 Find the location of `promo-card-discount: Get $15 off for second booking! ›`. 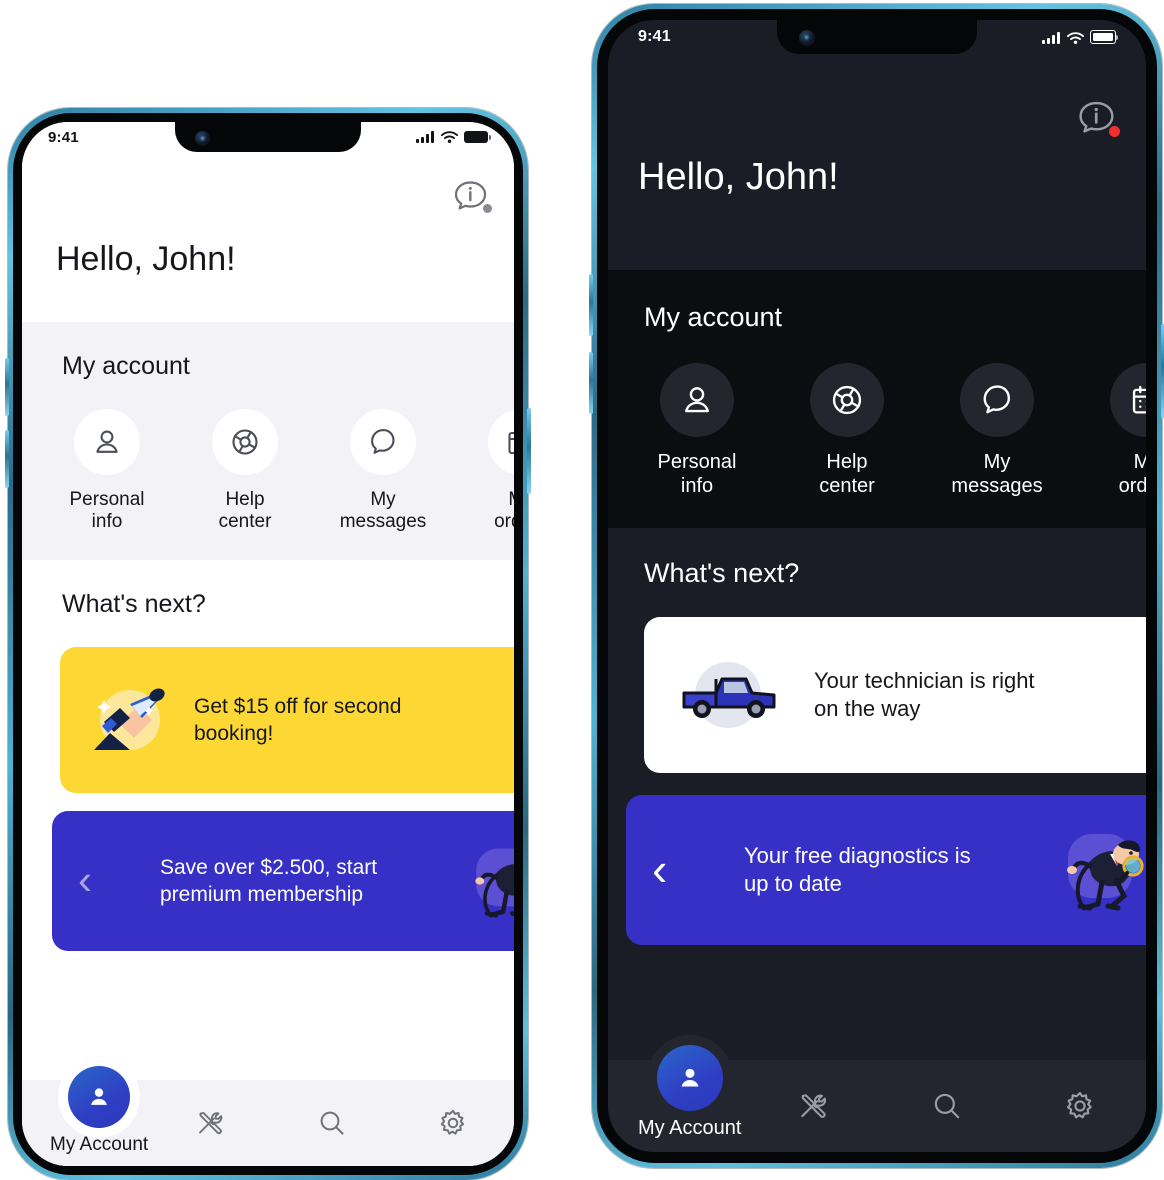

promo-card-discount: Get $15 off for second booking! › is located at coordinates (287, 720).